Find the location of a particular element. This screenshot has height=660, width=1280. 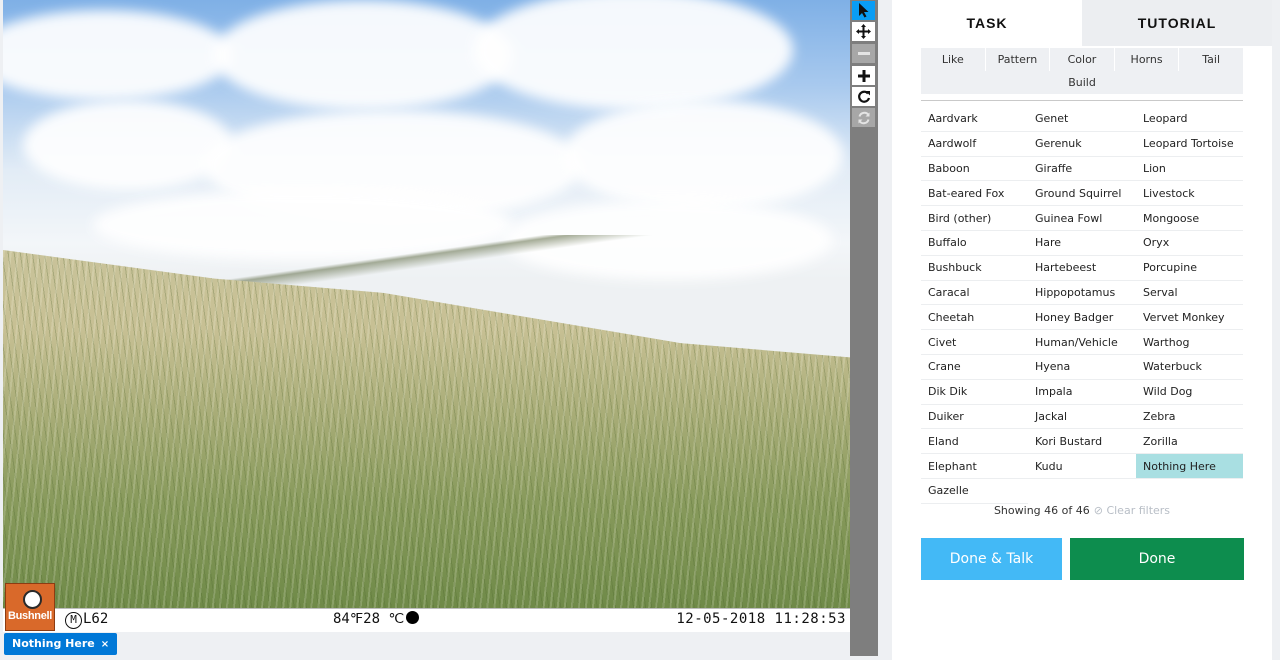

filter-horns: Horns is located at coordinates (1147, 59).